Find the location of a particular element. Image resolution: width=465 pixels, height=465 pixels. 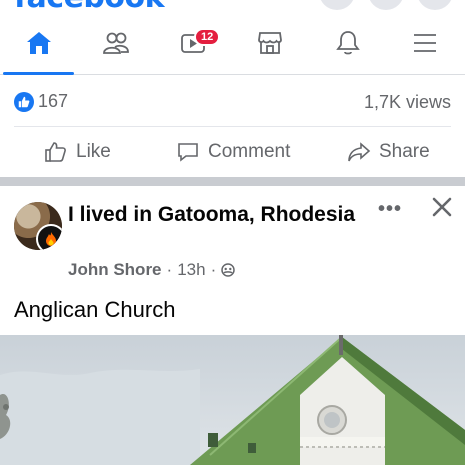

reactions-summary: 167 is located at coordinates (41, 101).